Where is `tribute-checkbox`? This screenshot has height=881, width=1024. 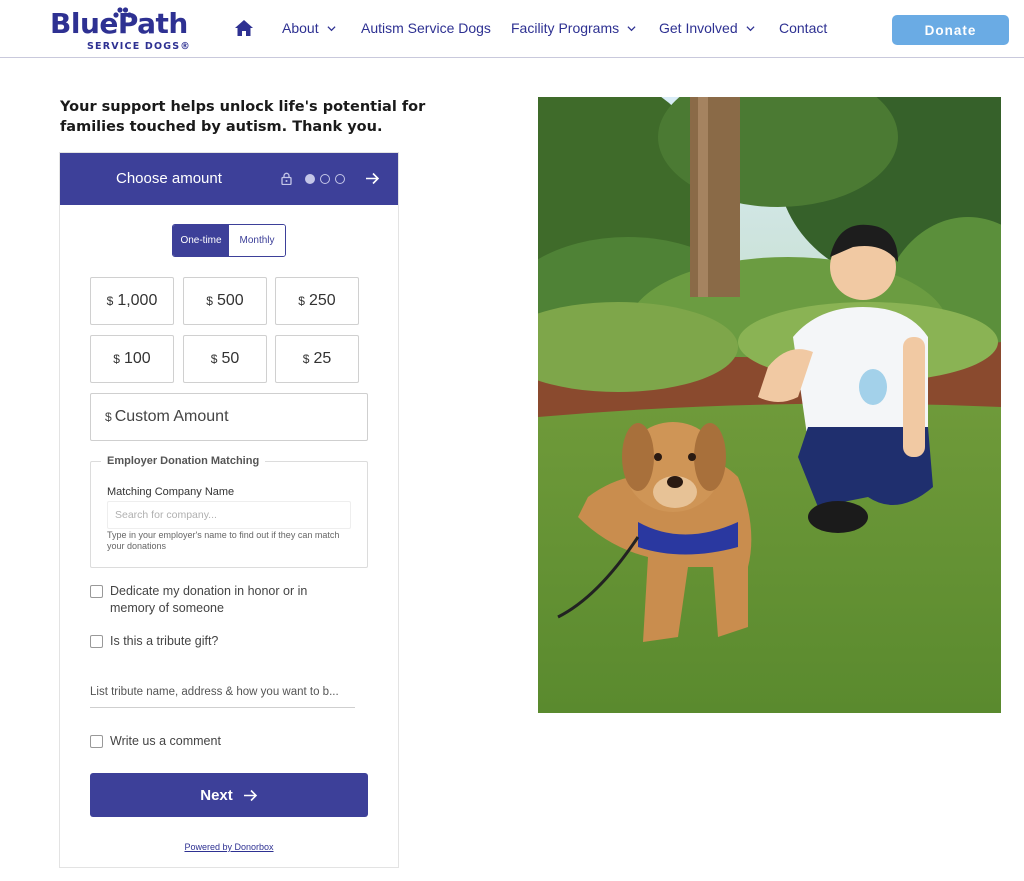 tribute-checkbox is located at coordinates (96, 641).